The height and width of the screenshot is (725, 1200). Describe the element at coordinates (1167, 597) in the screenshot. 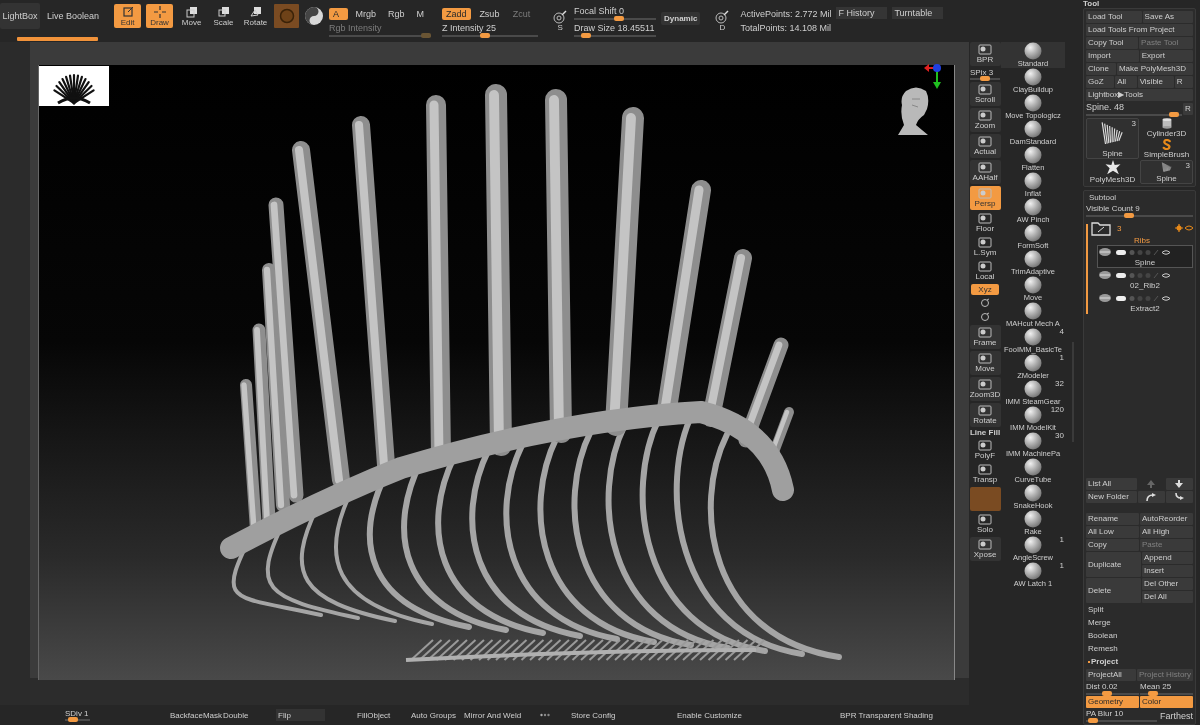

I see `panel-button: Del All` at that location.